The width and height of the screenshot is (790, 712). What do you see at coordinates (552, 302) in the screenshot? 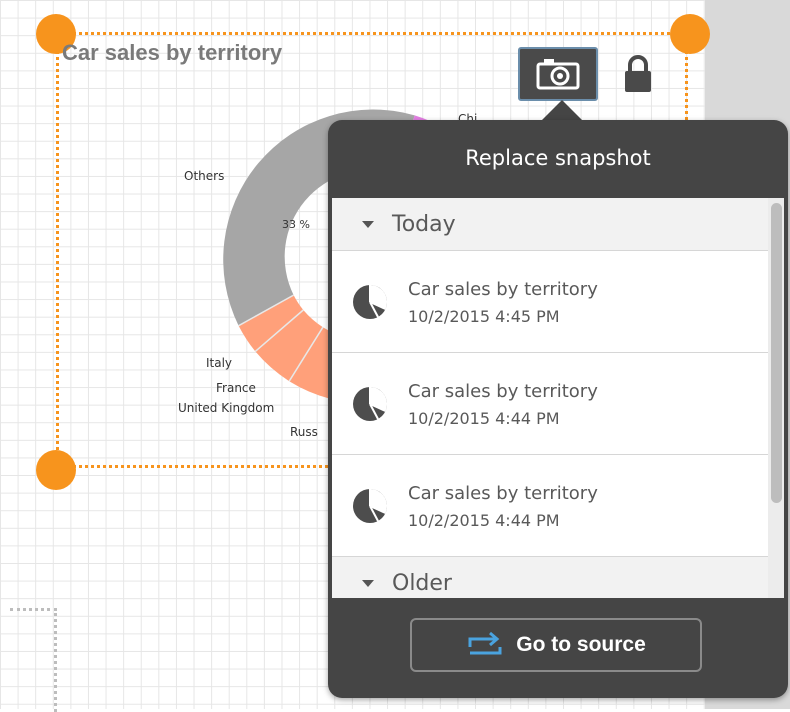
I see `snapshot-item: Car sales by territory 10/2/2015 4:45 PM` at bounding box center [552, 302].